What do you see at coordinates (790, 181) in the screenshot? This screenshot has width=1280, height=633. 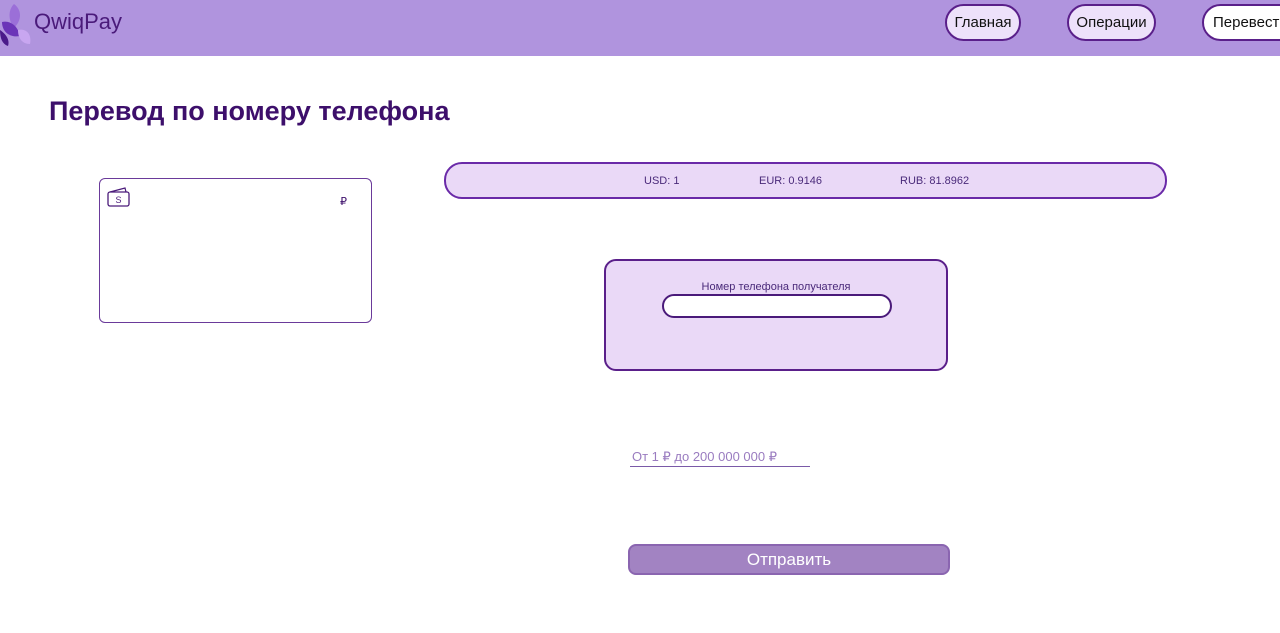 I see `rate-eur: EUR: 0.9146` at bounding box center [790, 181].